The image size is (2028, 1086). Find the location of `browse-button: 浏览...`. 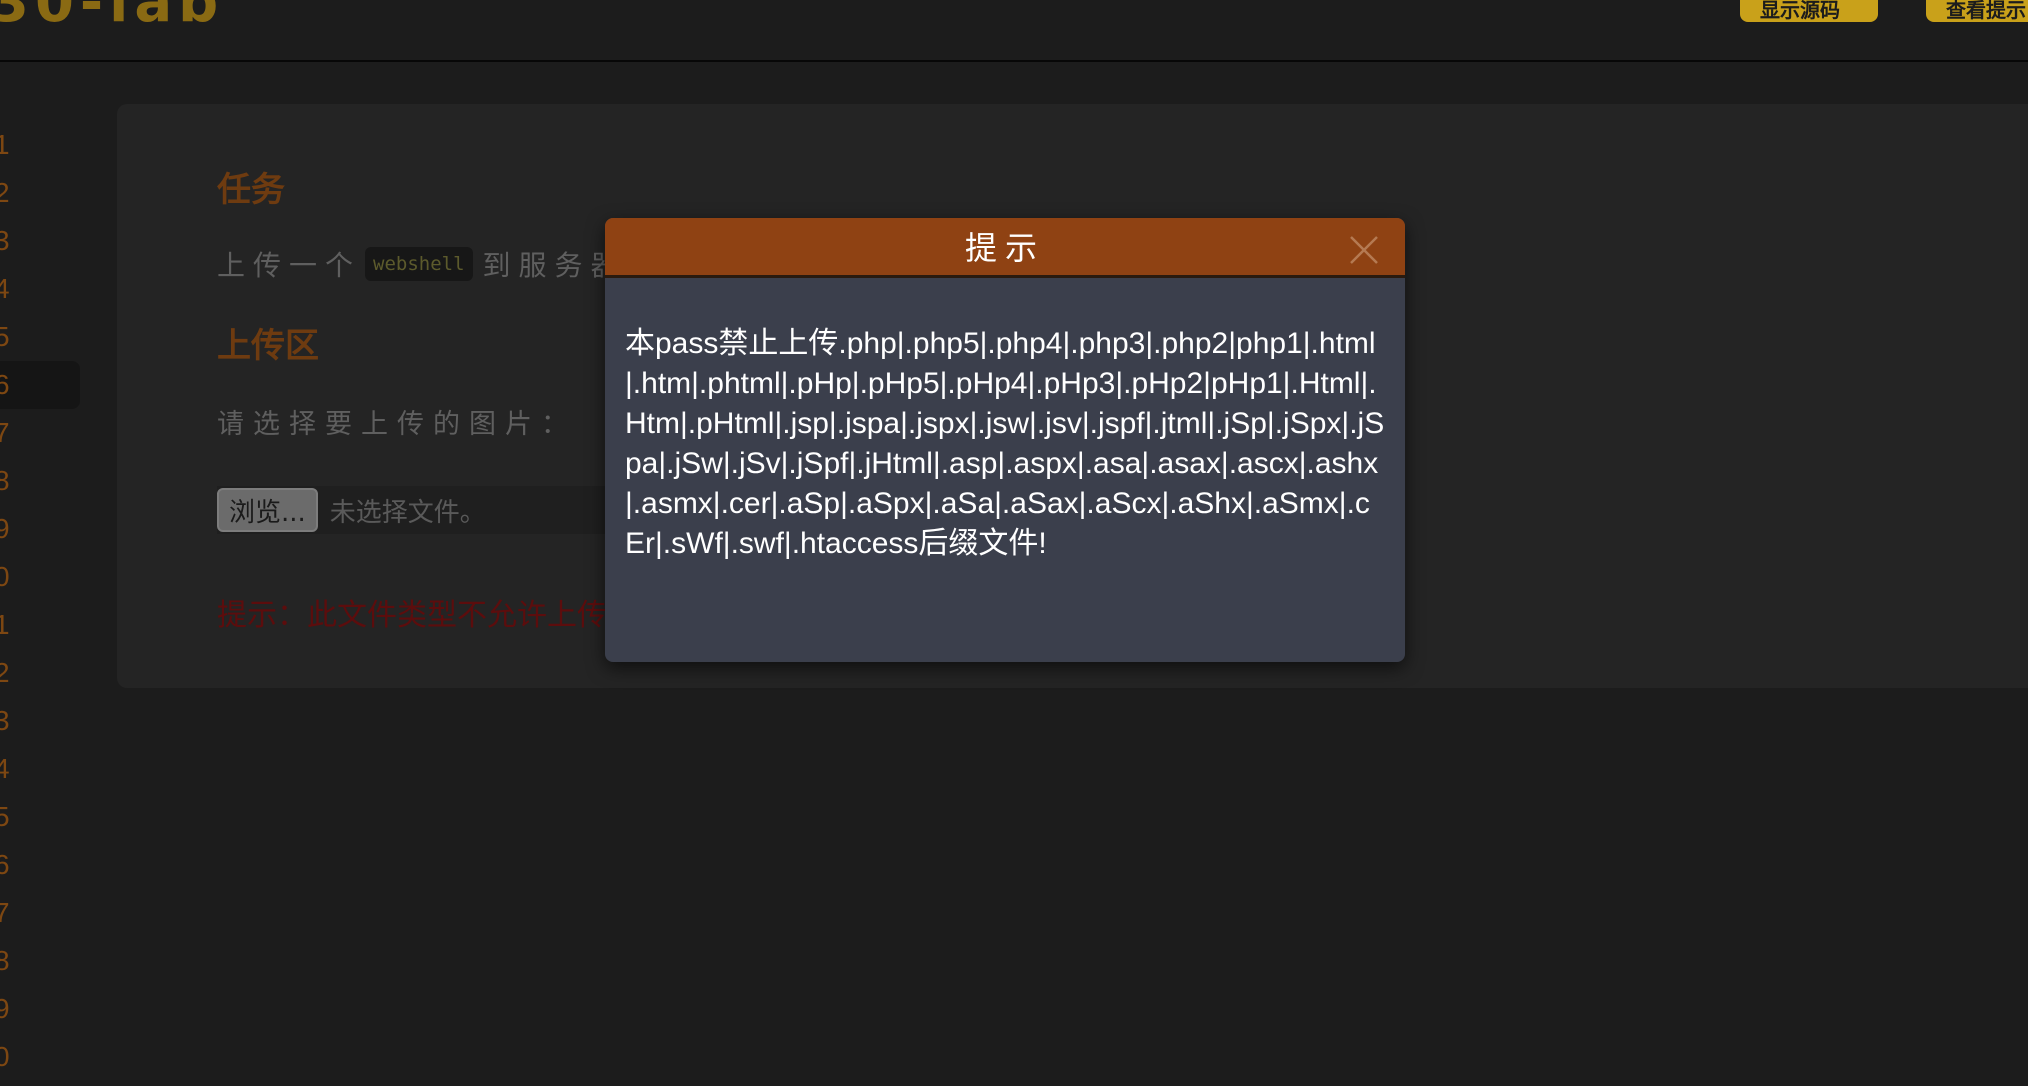

browse-button: 浏览... is located at coordinates (267, 510).